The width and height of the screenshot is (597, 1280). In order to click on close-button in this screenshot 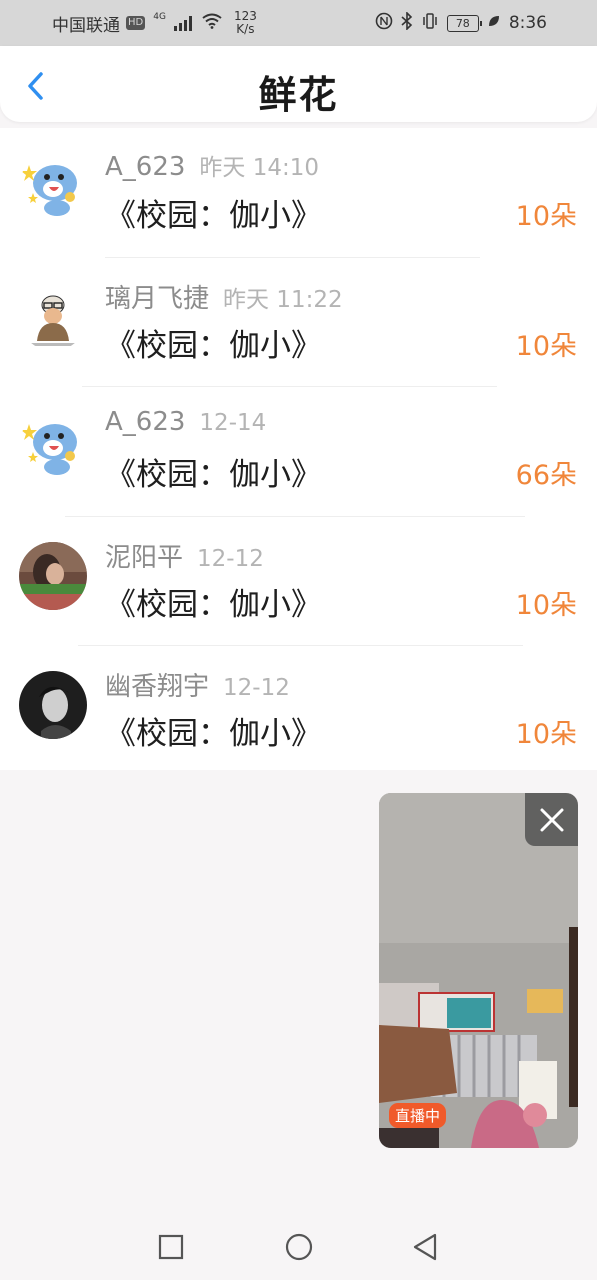, I will do `click(551, 819)`.